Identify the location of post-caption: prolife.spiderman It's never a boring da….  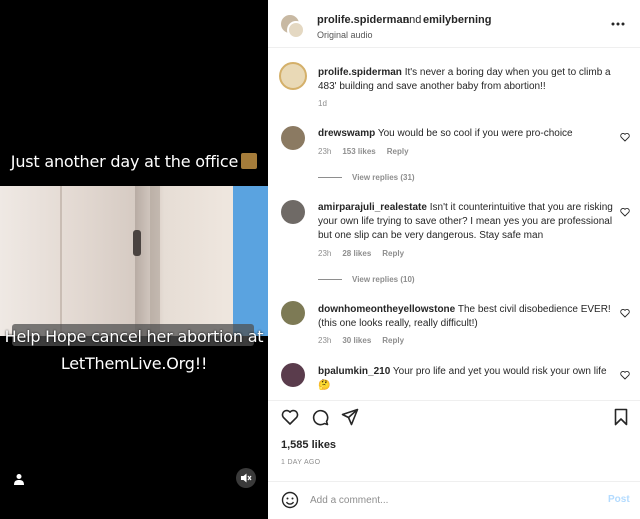
(468, 80).